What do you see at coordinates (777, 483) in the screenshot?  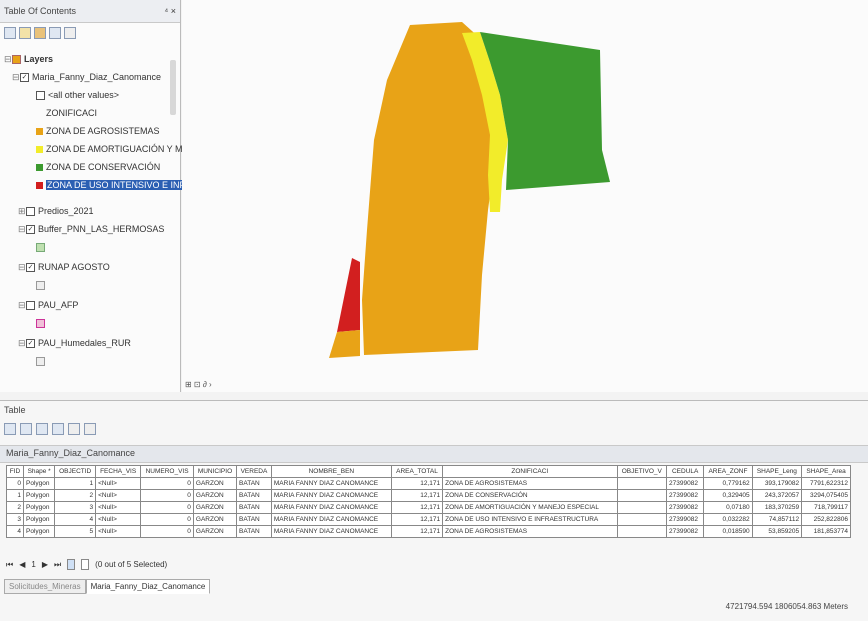 I see `table-cell: 393,179082` at bounding box center [777, 483].